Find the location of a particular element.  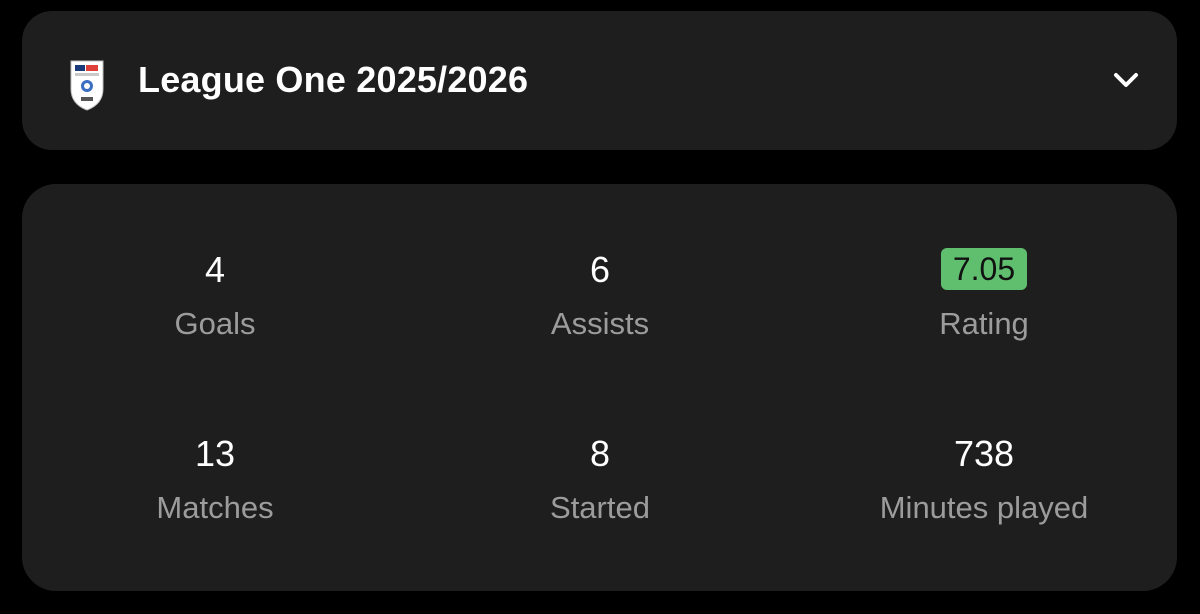

goals-label: Goals is located at coordinates (215, 323).